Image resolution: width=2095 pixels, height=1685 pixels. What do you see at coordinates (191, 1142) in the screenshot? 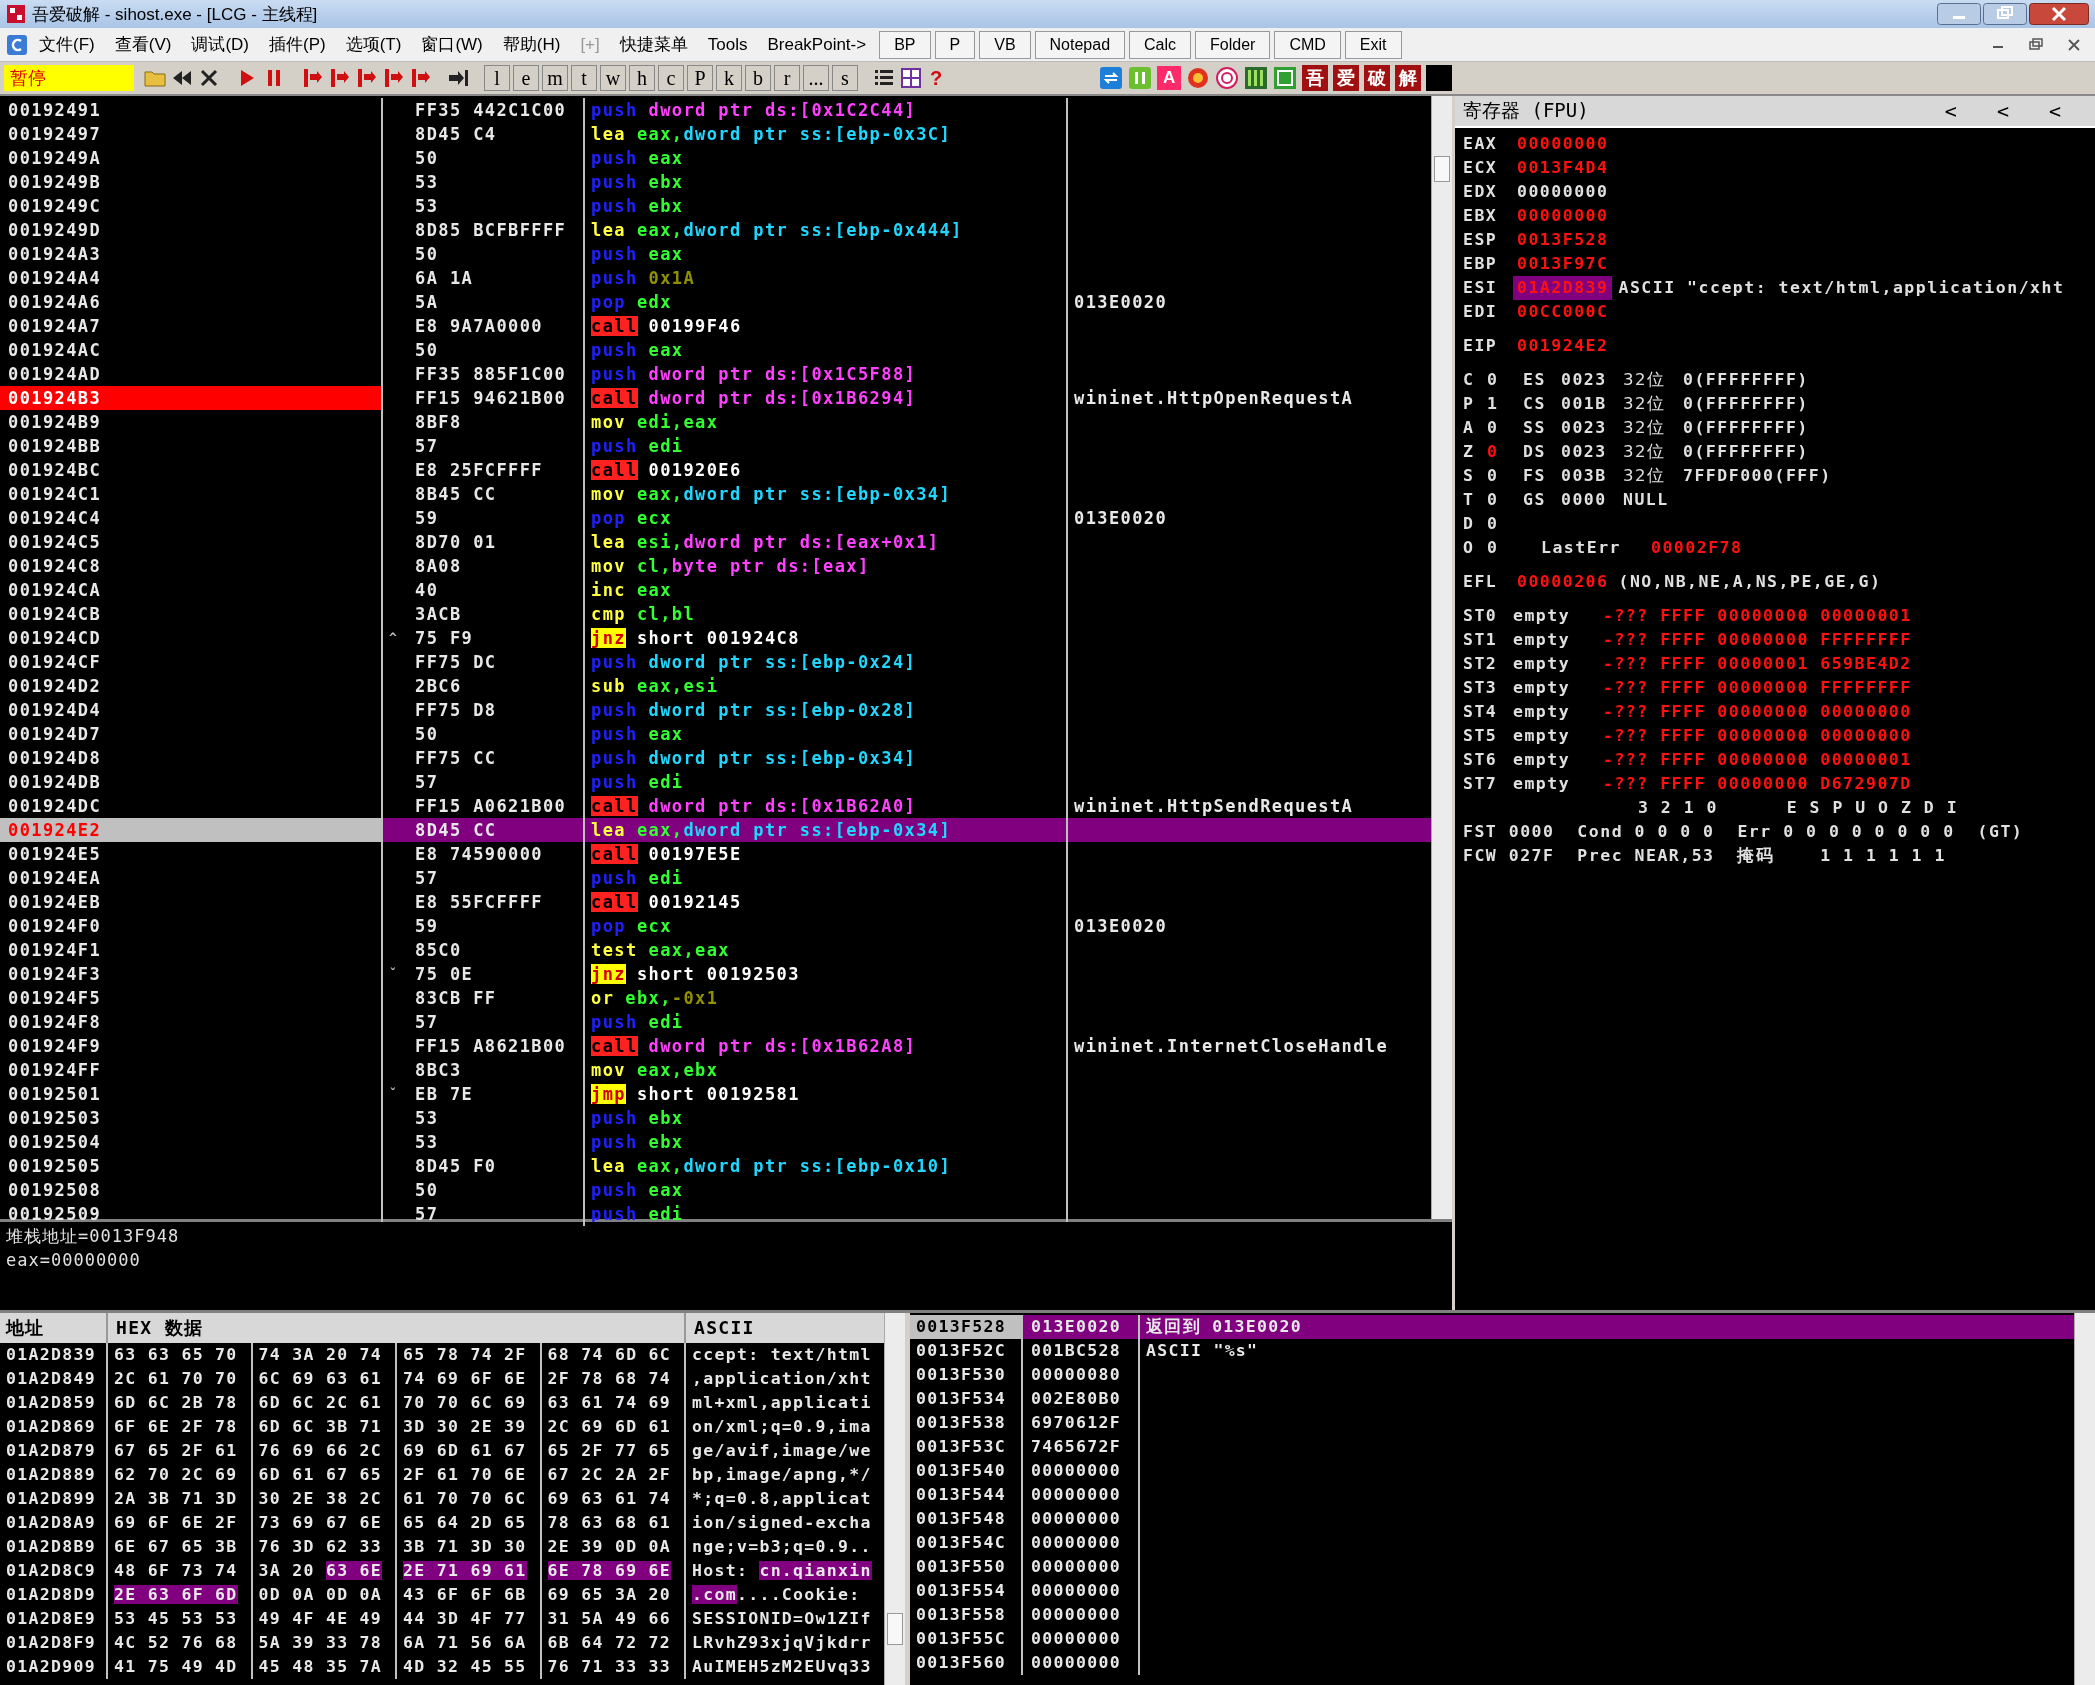
I see `address-cell: 00192504` at bounding box center [191, 1142].